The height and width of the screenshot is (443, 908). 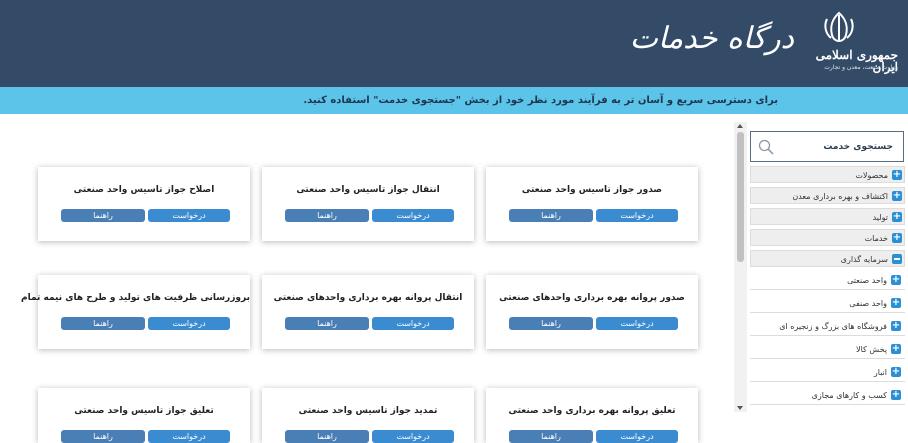 What do you see at coordinates (827, 174) in the screenshot?
I see `sidebar-category-products: + محصولات` at bounding box center [827, 174].